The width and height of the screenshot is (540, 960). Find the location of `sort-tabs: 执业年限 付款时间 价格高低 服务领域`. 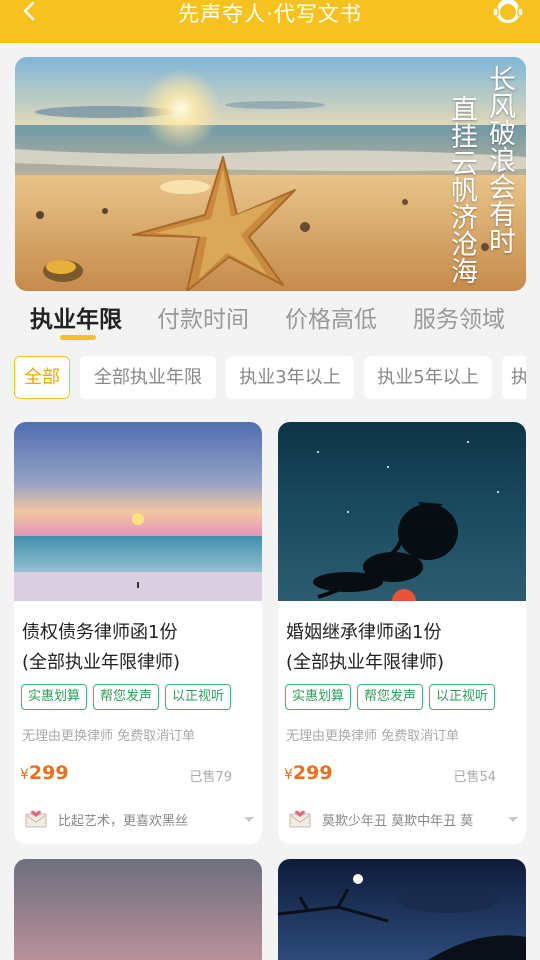

sort-tabs: 执业年限 付款时间 价格高低 服务领域 is located at coordinates (270, 322).